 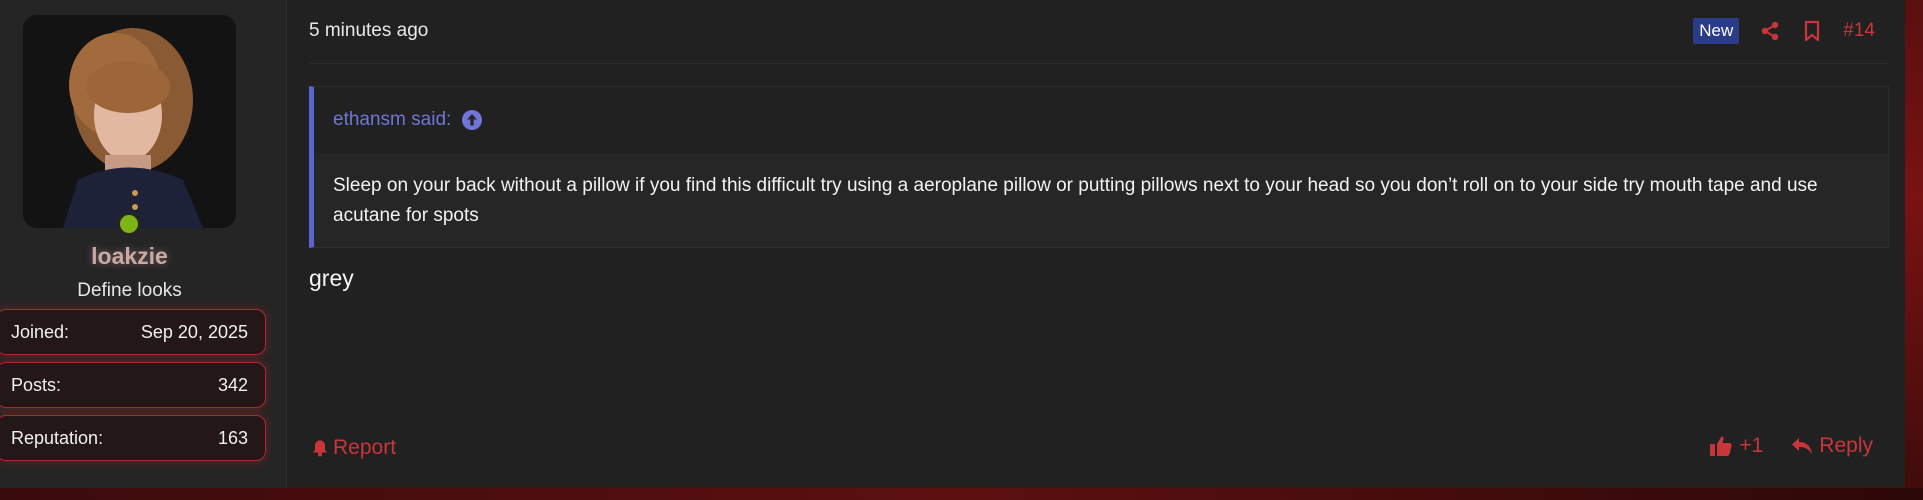 What do you see at coordinates (331, 278) in the screenshot?
I see `post-message: grey` at bounding box center [331, 278].